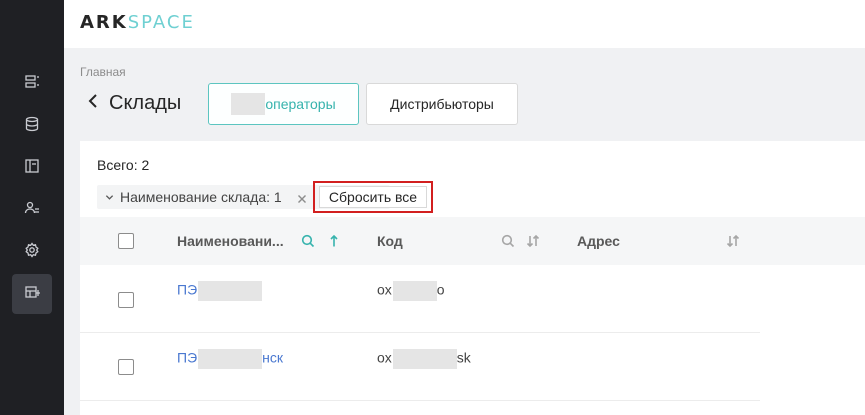 This screenshot has height=415, width=865. Describe the element at coordinates (103, 72) in the screenshot. I see `breadcrumb: Главная` at that location.